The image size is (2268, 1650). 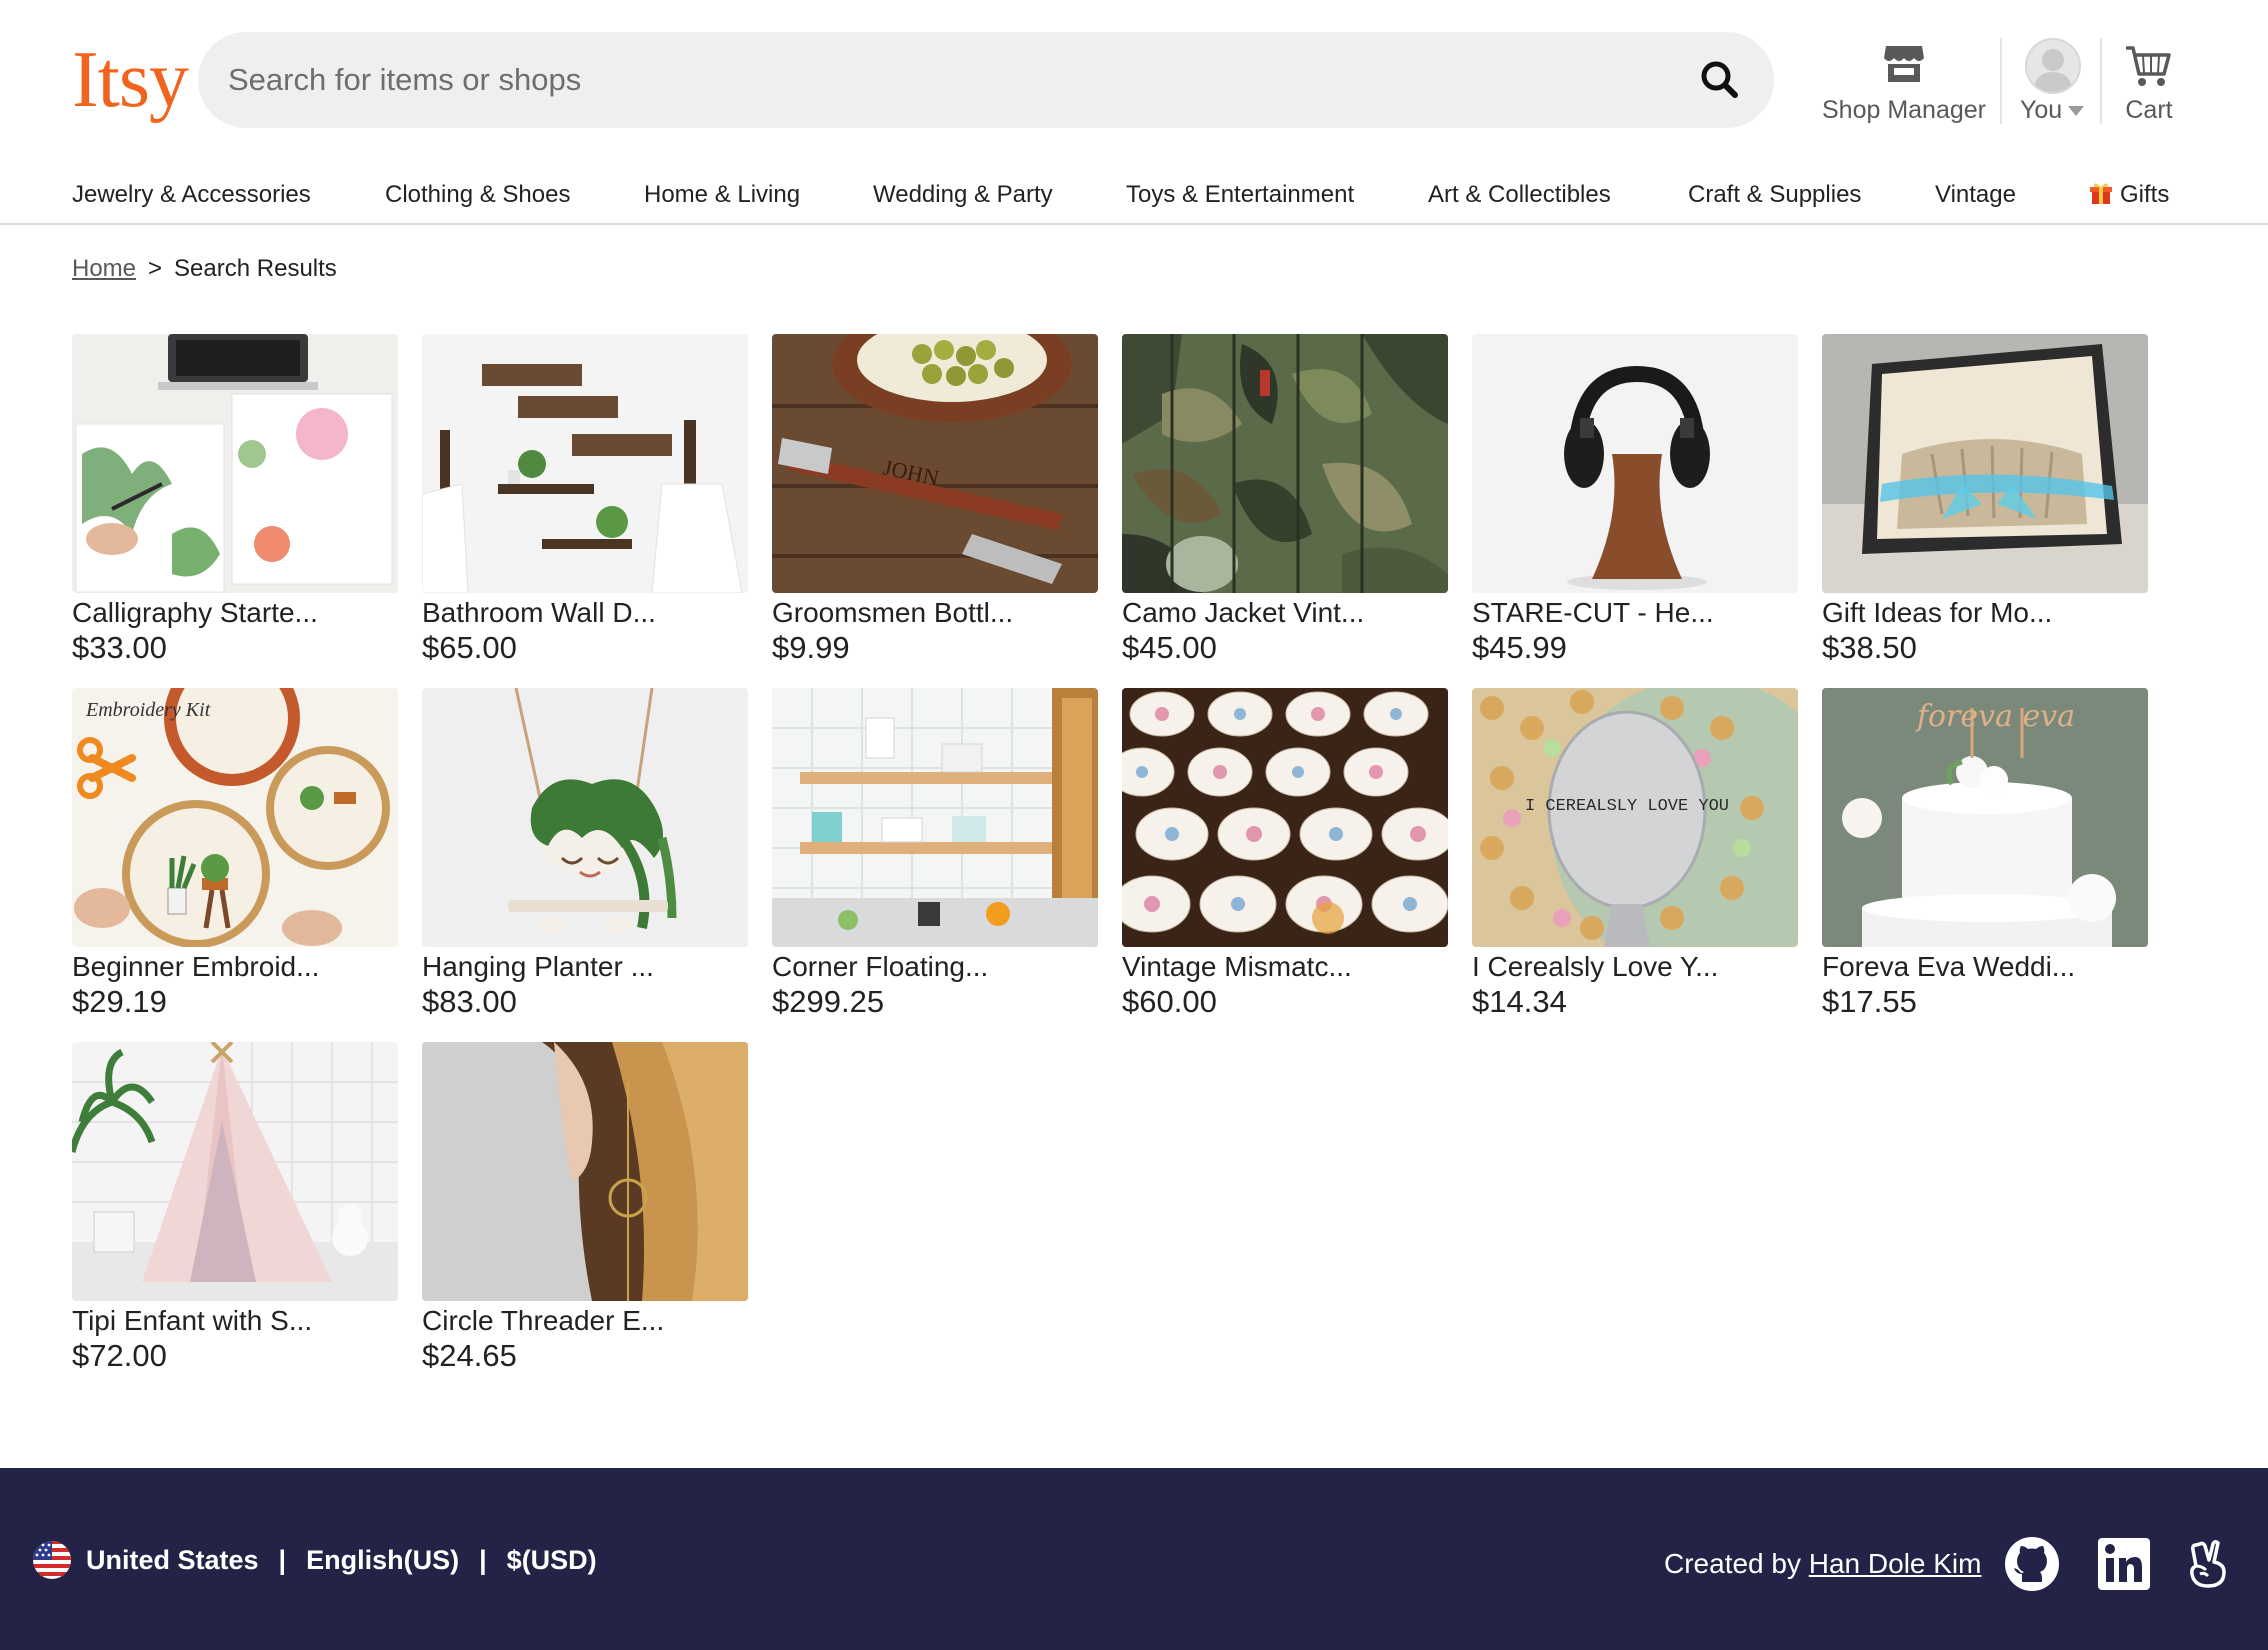 I want to click on breadcrumb: Home > Search Results, so click(x=204, y=269).